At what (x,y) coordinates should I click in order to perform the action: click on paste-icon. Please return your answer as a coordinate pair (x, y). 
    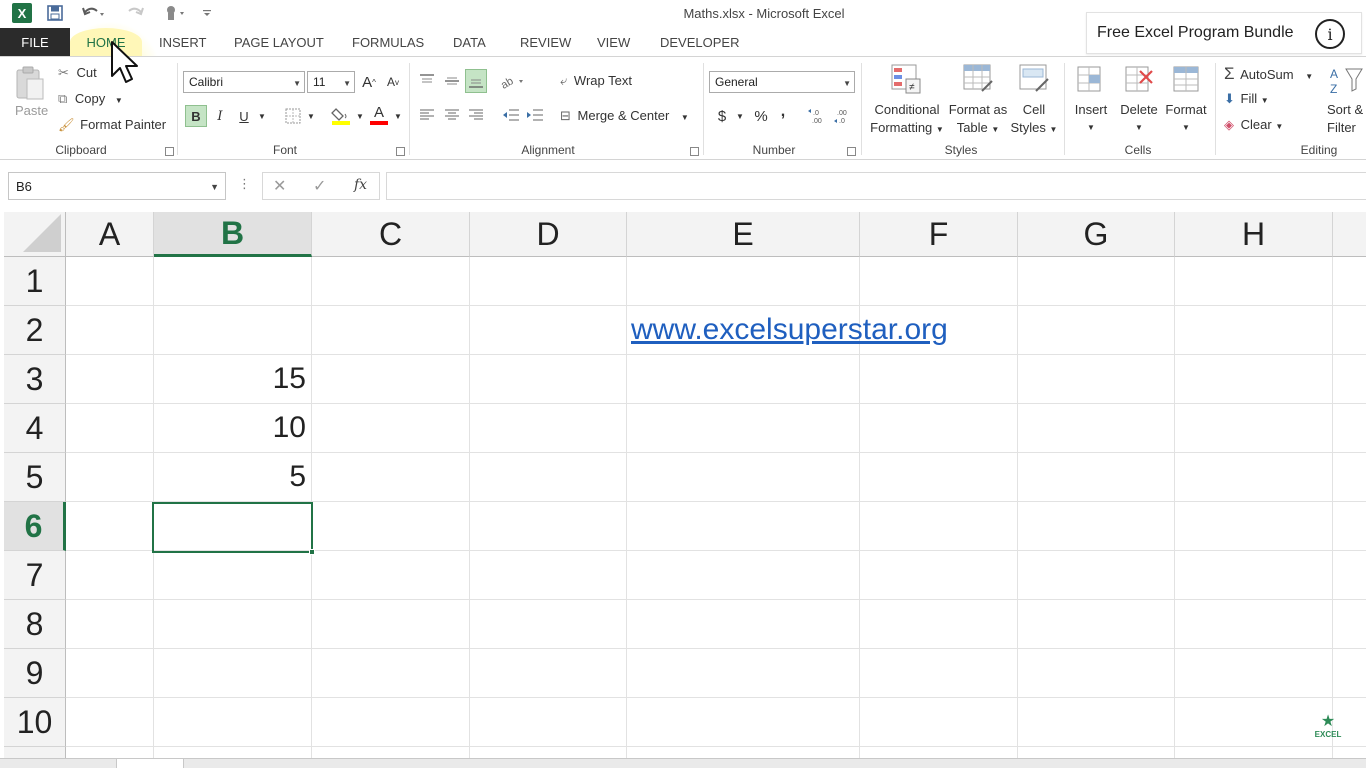
    Looking at the image, I should click on (30, 82).